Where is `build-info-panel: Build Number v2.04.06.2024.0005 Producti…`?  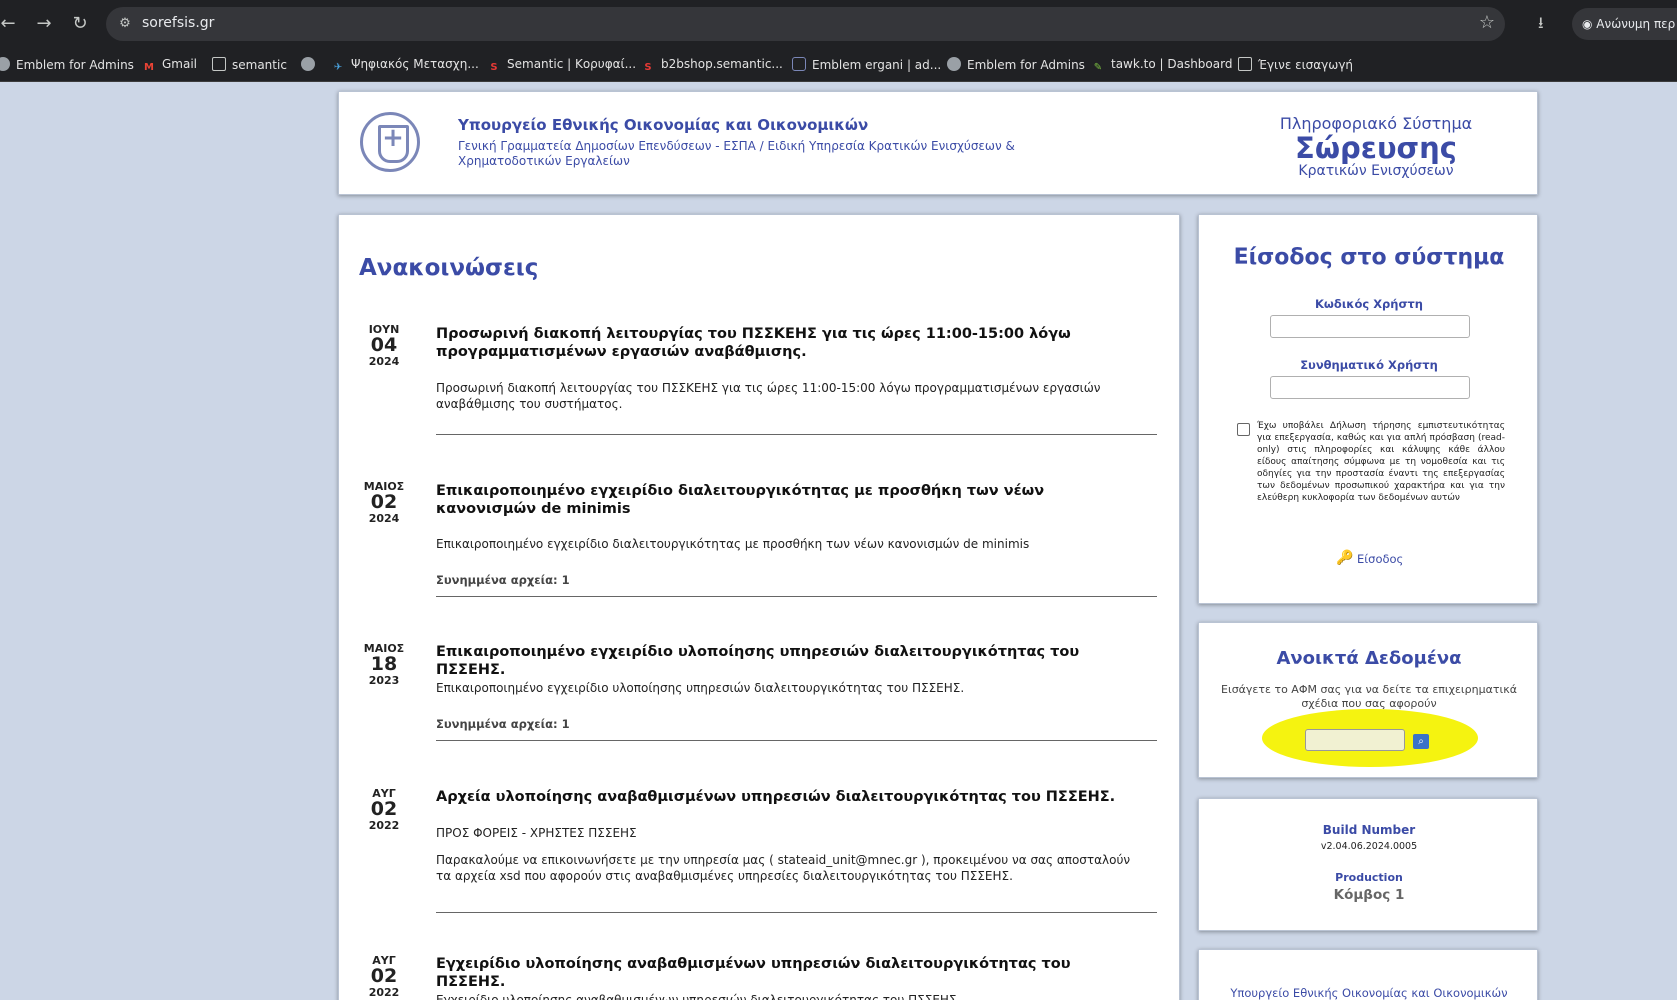 build-info-panel: Build Number v2.04.06.2024.0005 Producti… is located at coordinates (1368, 864).